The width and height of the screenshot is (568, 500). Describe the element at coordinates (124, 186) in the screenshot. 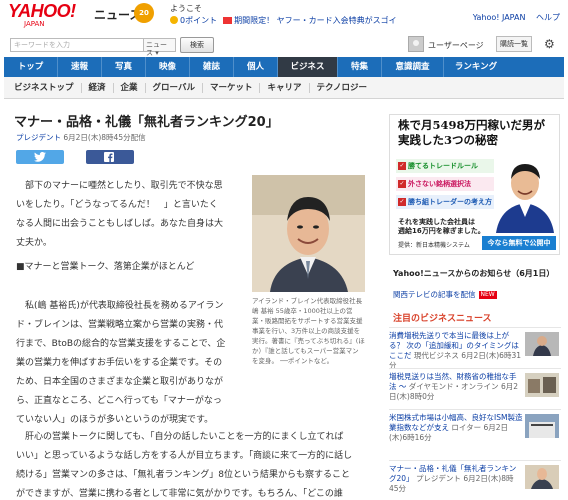

I see `paragraph-line: 部下のマナーに唖然としたり、取引先で不快な思` at that location.